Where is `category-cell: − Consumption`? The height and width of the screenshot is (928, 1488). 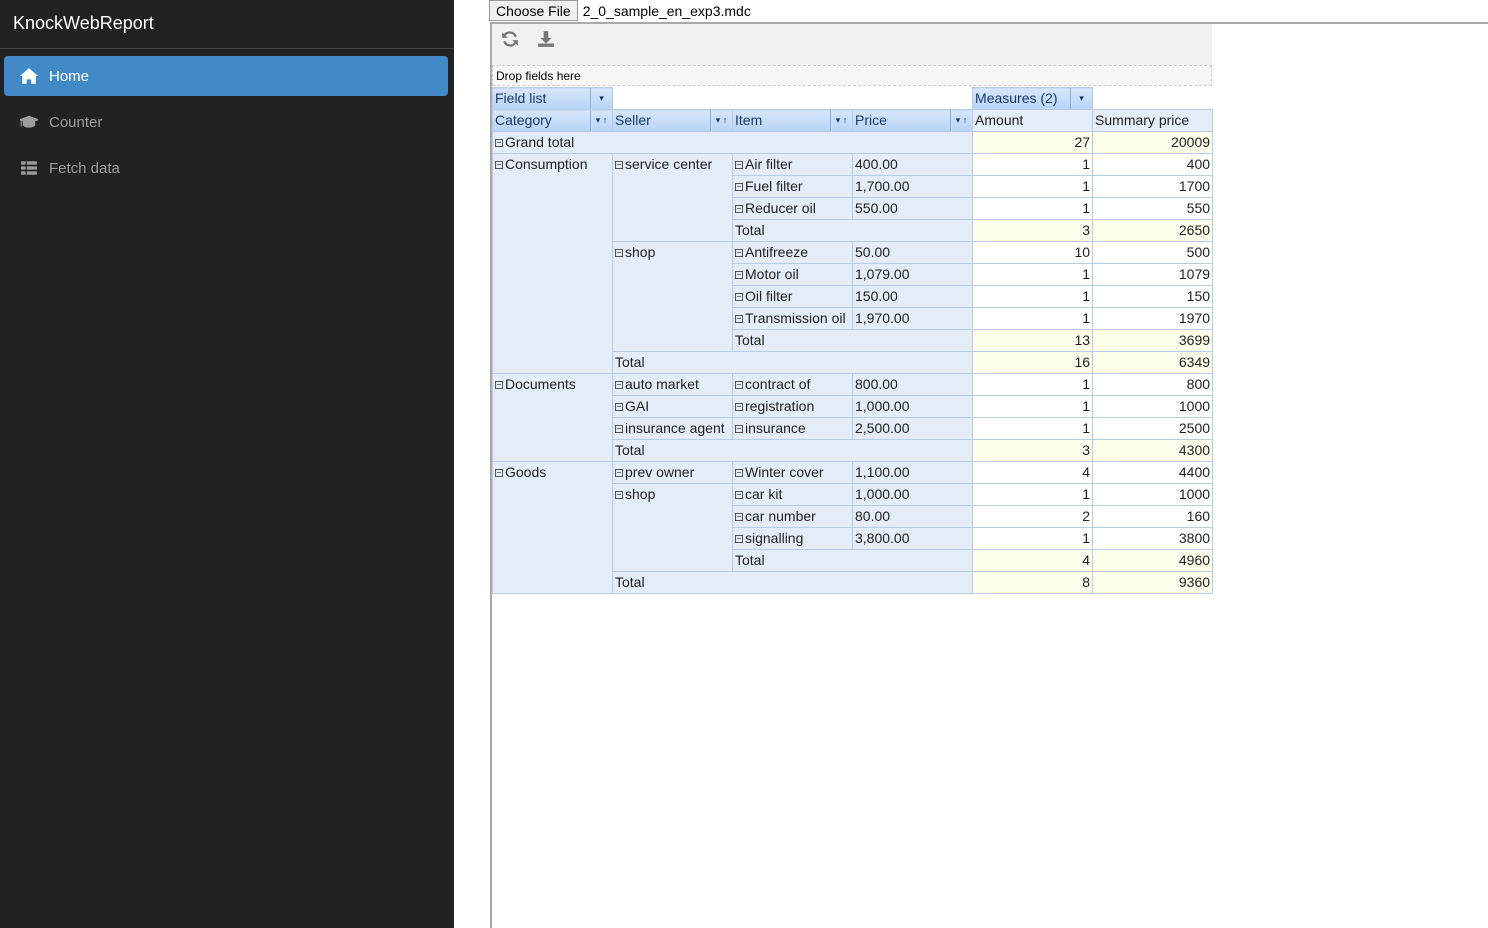
category-cell: − Consumption is located at coordinates (552, 263).